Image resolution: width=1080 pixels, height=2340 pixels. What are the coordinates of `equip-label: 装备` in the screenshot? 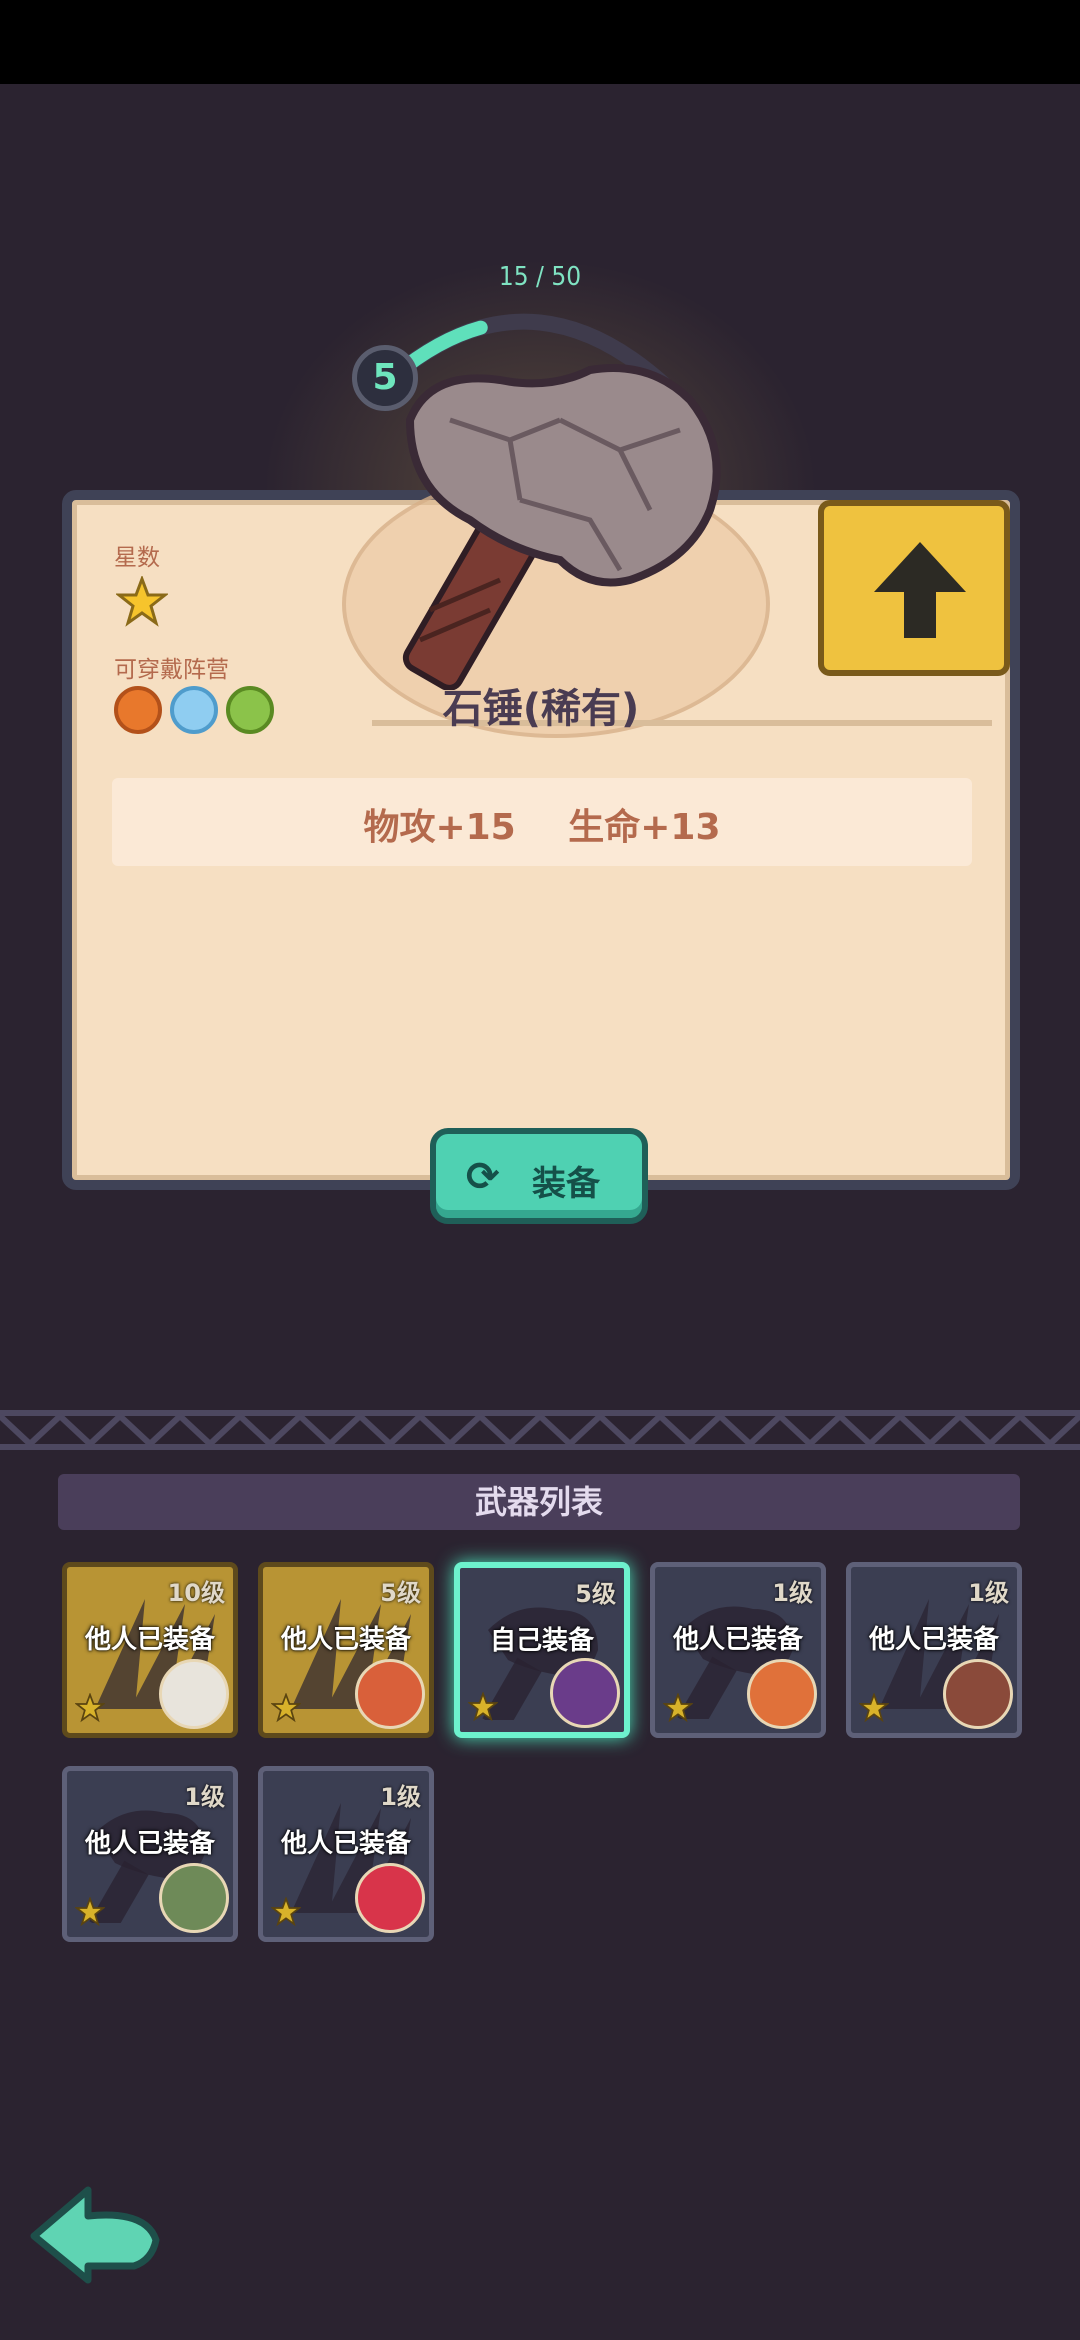 It's located at (566, 1184).